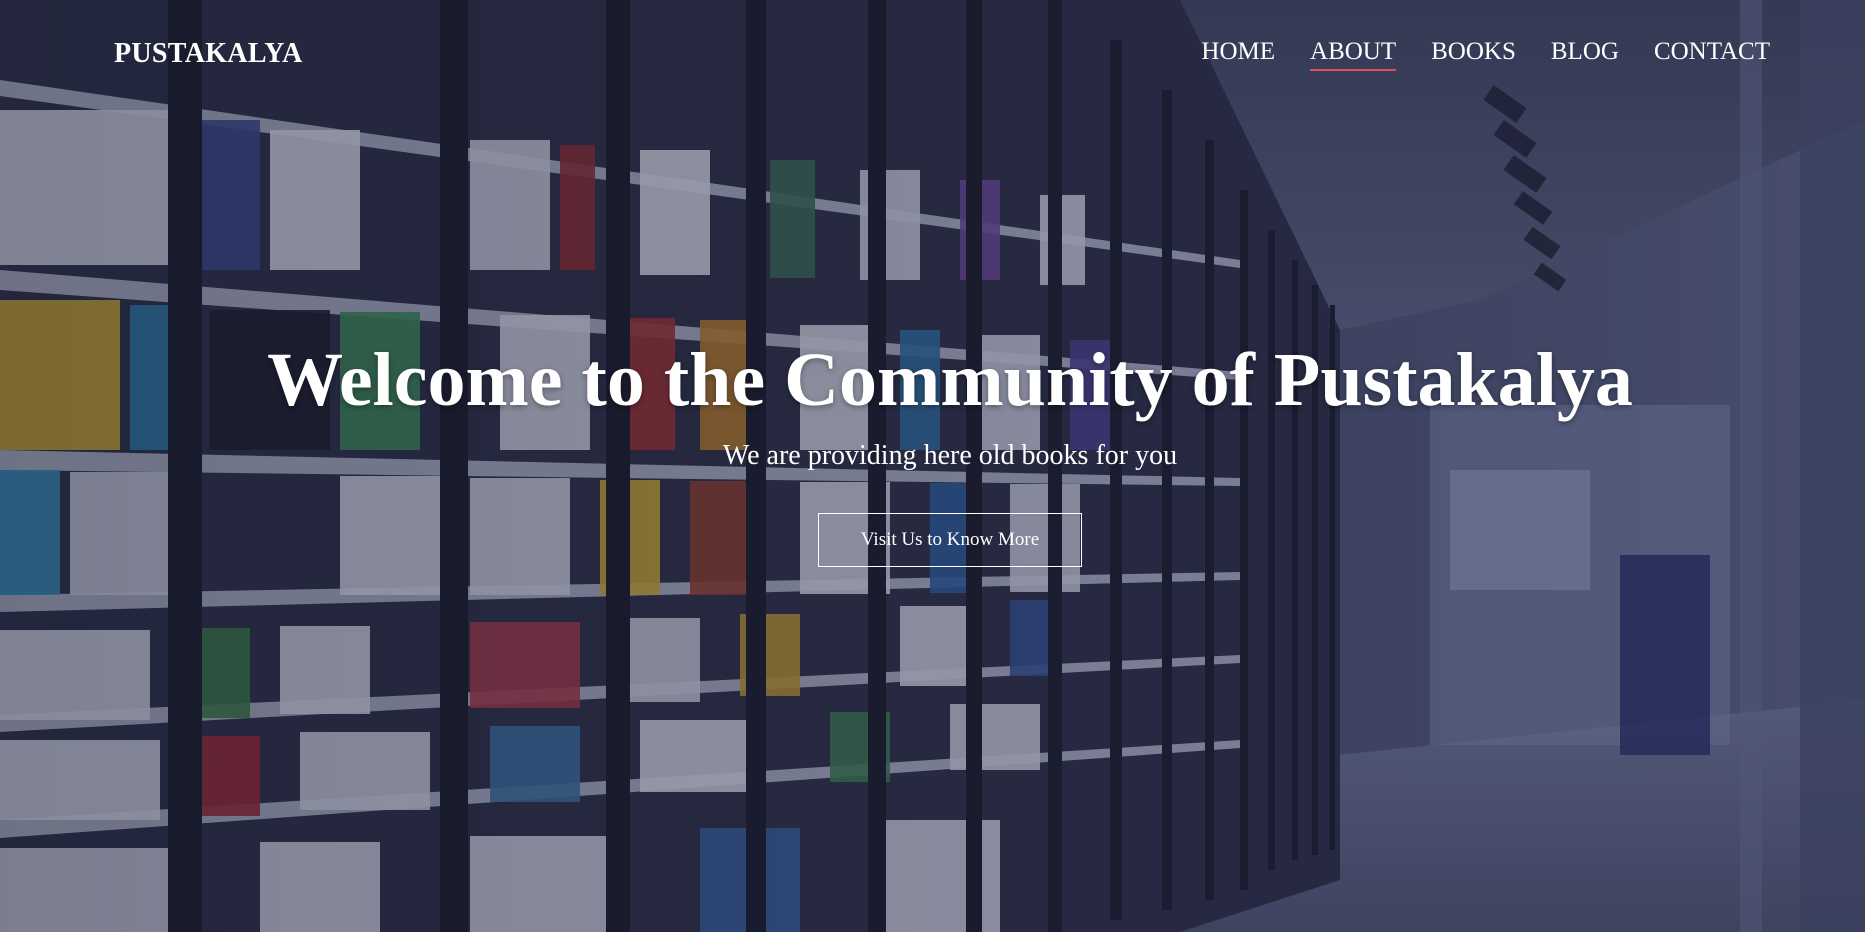 This screenshot has width=1865, height=932. I want to click on nav-menu: HOME ABOUT BOOKS BLOG CONTACT, so click(1485, 52).